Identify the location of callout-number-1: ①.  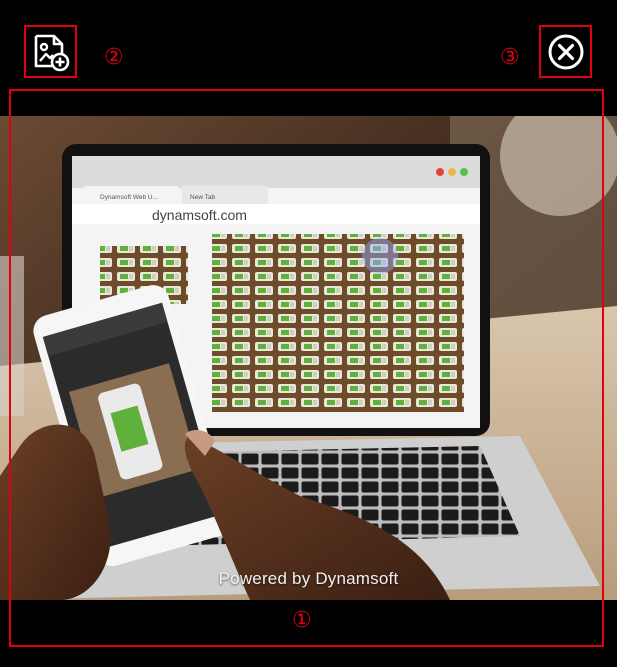
(302, 620).